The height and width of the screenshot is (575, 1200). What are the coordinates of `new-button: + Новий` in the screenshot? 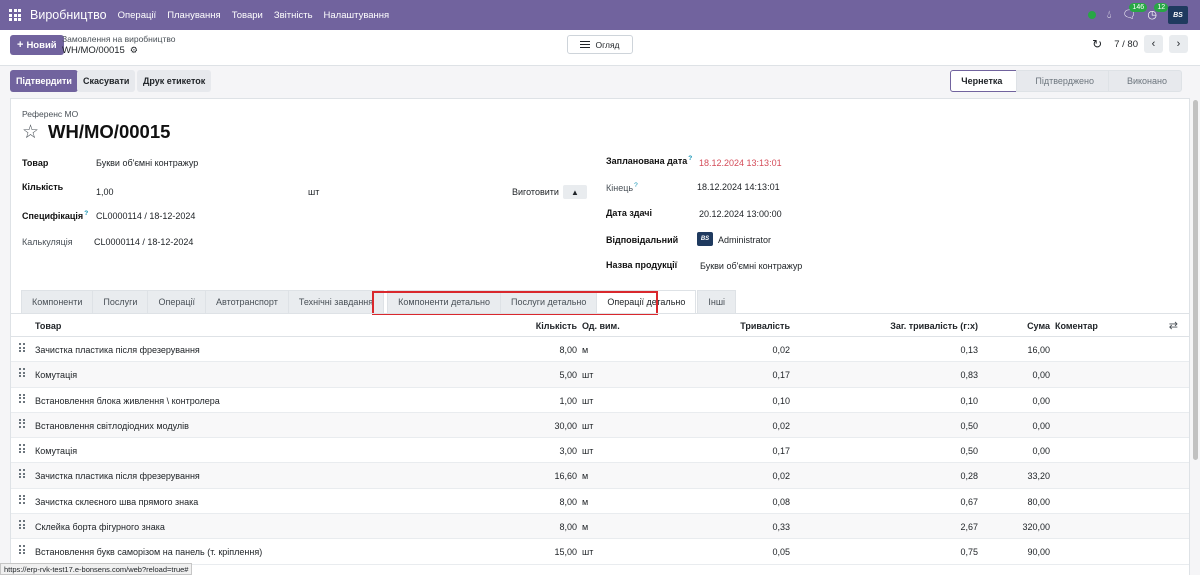 It's located at (37, 45).